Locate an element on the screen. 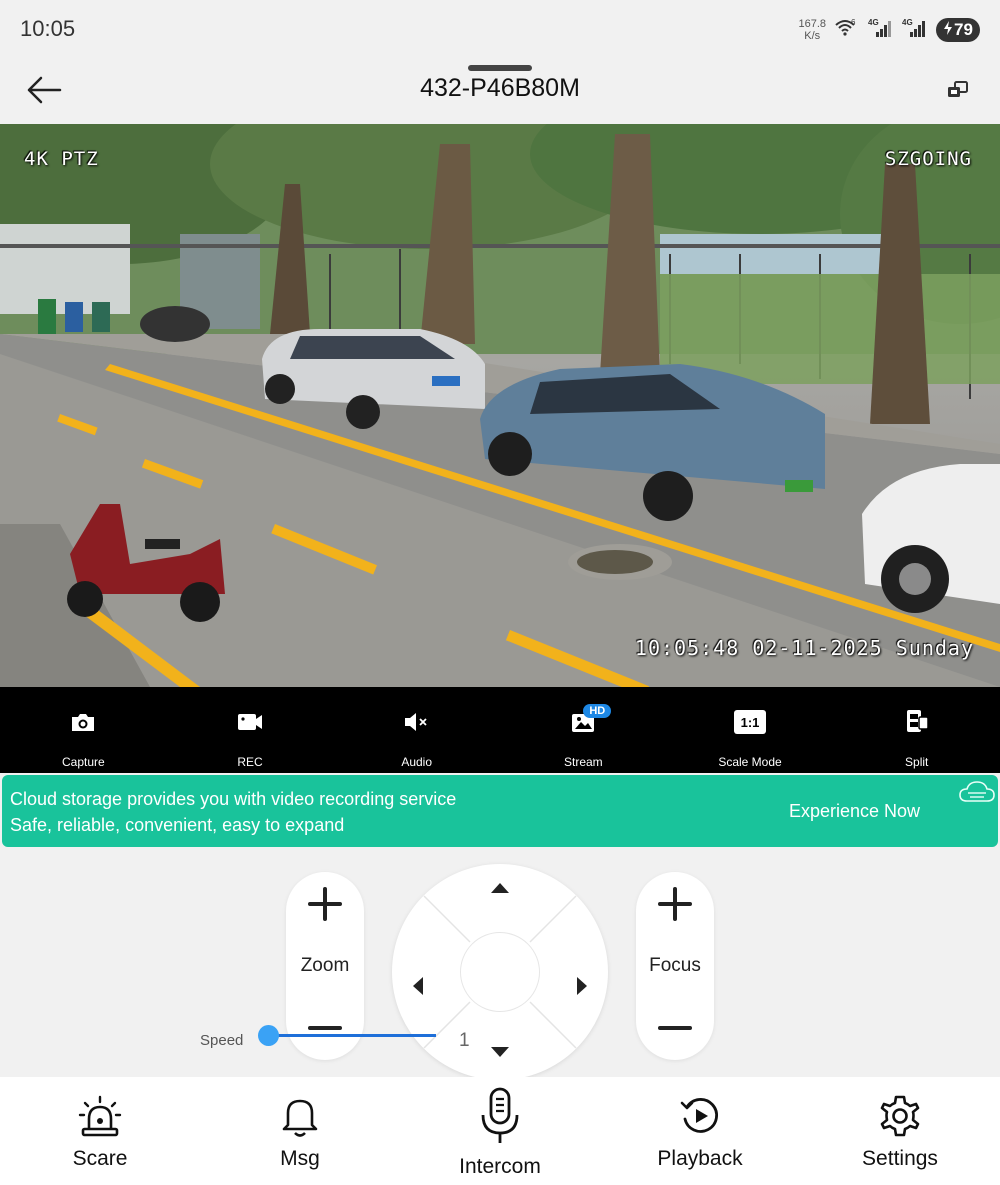  arrow-down-icon is located at coordinates (500, 1052).